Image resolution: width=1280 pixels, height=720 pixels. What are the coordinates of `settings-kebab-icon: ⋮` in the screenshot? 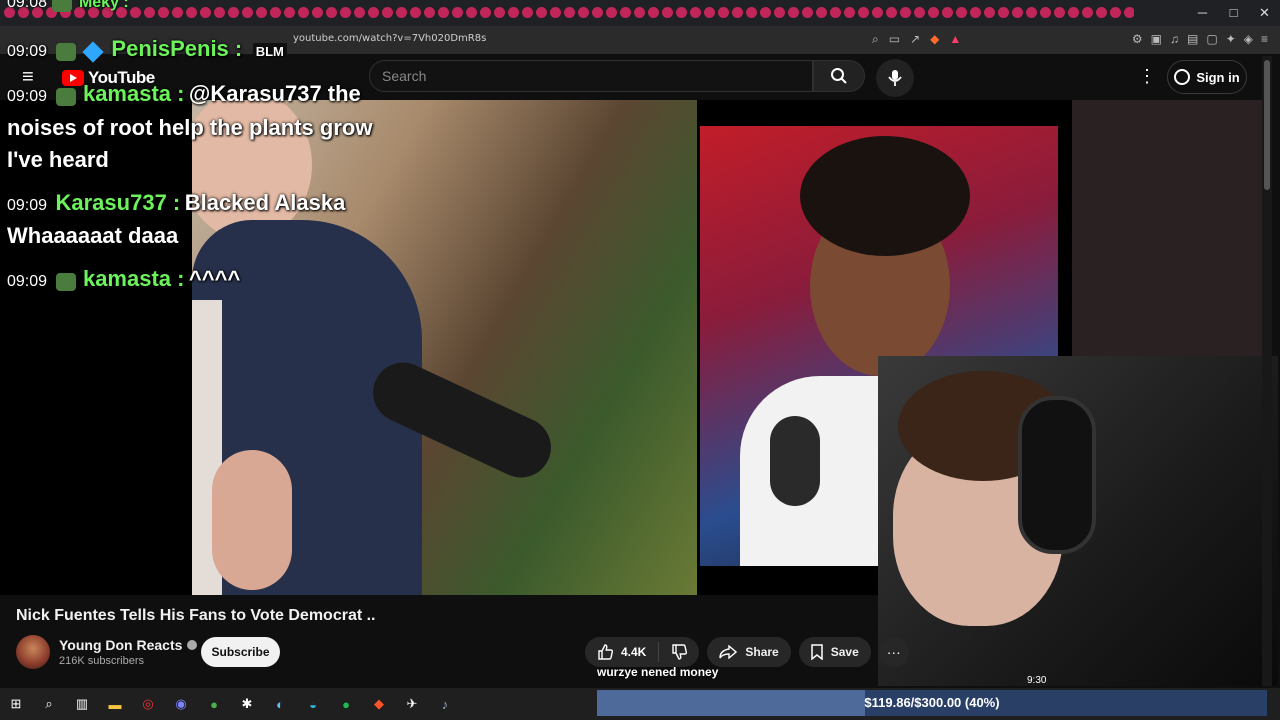 It's located at (1147, 76).